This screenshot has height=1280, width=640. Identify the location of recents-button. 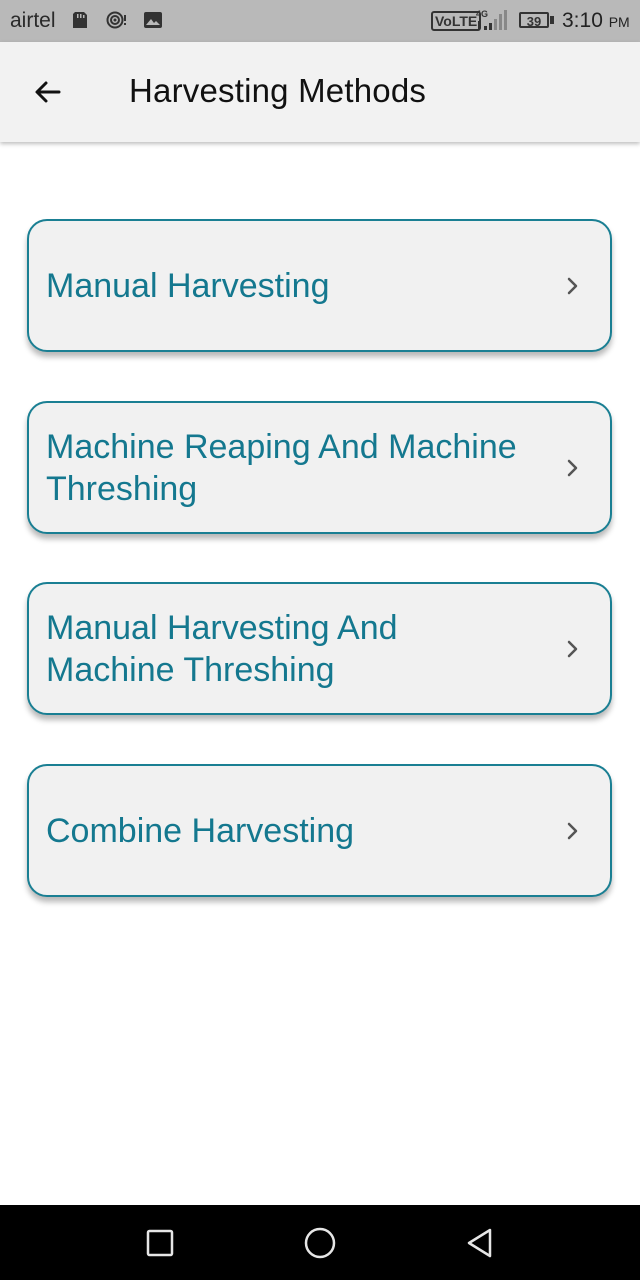
(160, 1243).